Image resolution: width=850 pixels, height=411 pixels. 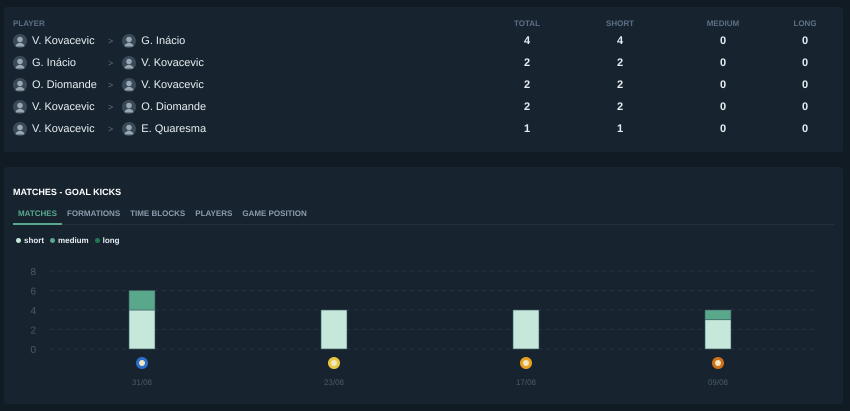 I want to click on player-name: E. Quaresma, so click(x=173, y=129).